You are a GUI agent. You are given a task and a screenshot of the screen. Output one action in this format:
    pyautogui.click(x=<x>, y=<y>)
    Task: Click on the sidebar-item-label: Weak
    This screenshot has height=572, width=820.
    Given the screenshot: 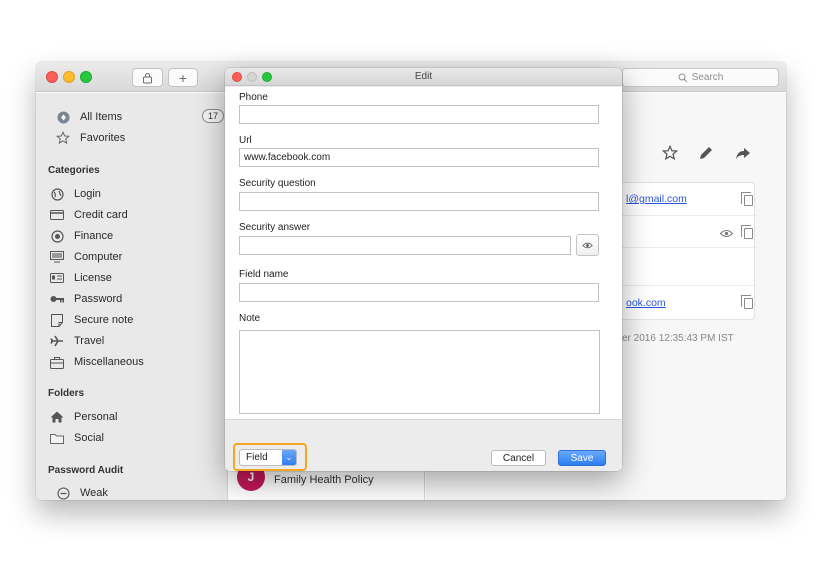 What is the action you would take?
    pyautogui.click(x=94, y=493)
    